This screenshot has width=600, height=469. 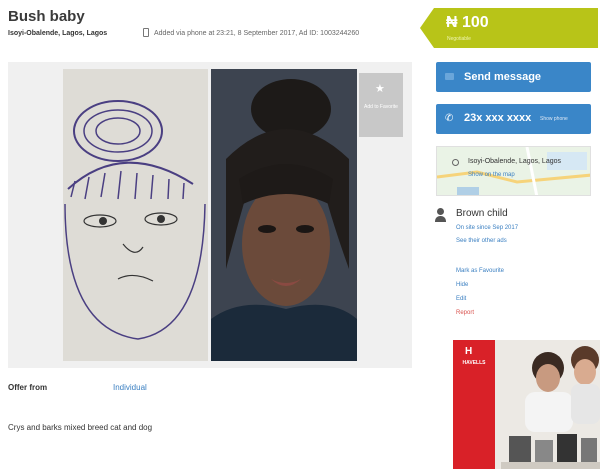 What do you see at coordinates (440, 219) in the screenshot?
I see `user-icon-body` at bounding box center [440, 219].